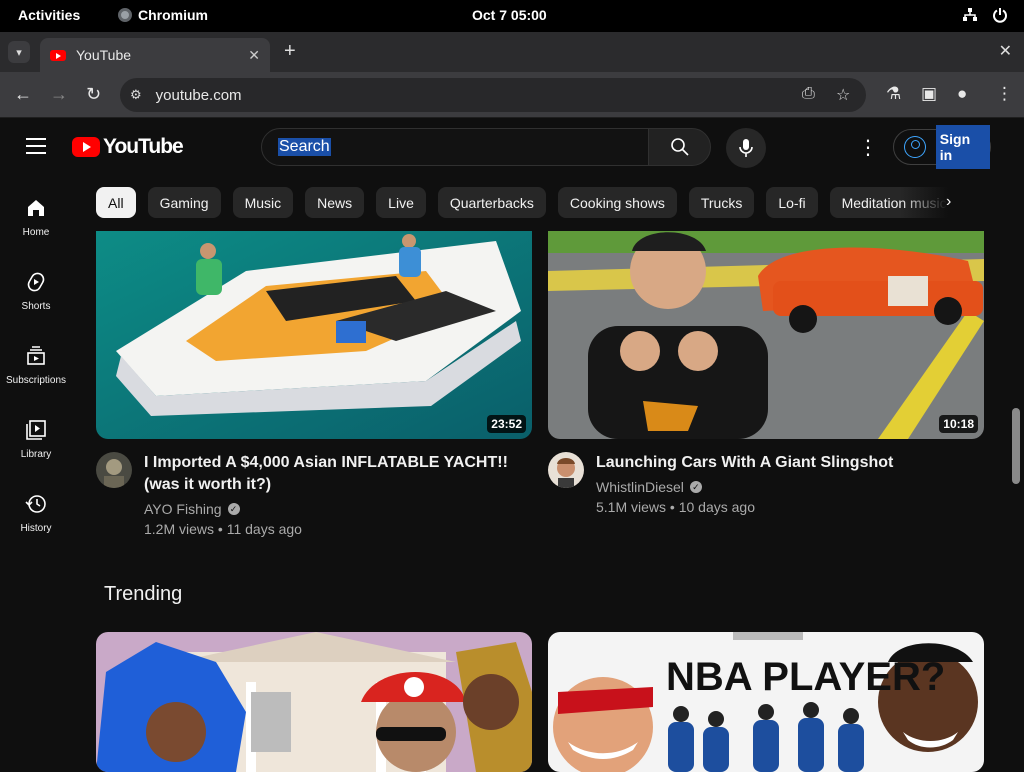  I want to click on nba-thumbnail-image: NBA PLAYER?, so click(766, 702).